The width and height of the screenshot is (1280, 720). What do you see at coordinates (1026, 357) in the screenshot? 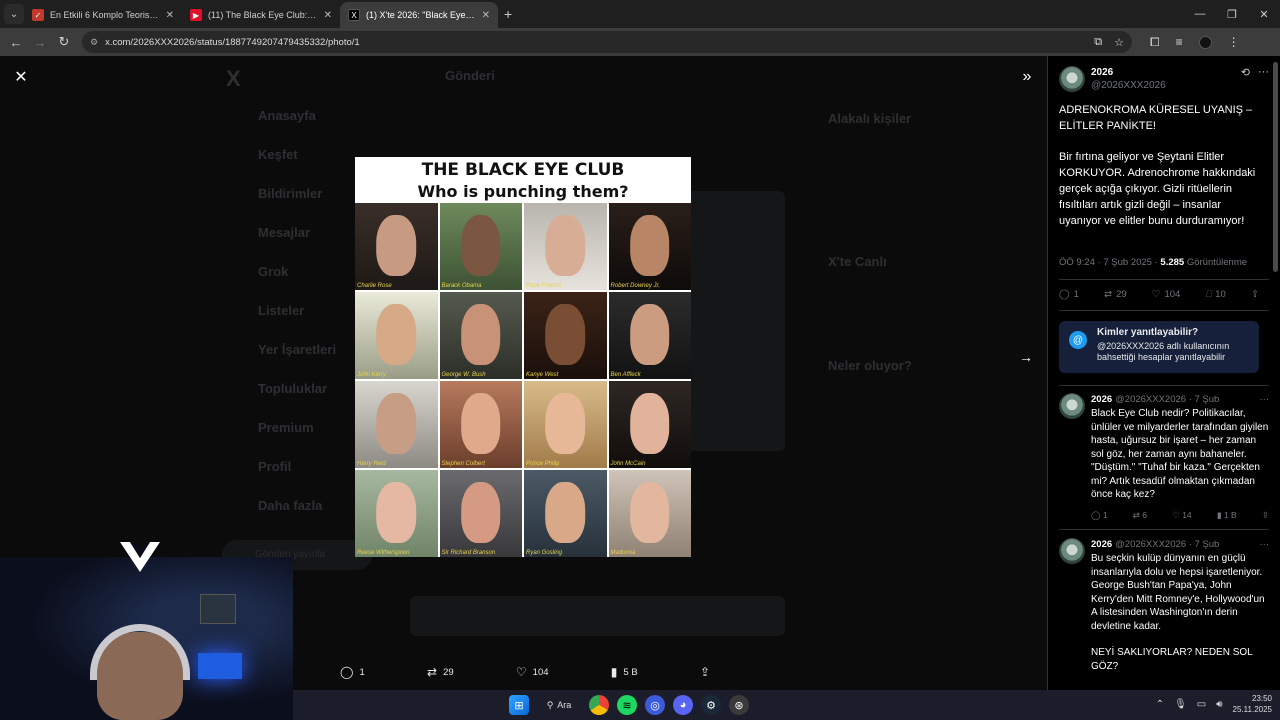
I see `next-photo-arrow-icon: →` at bounding box center [1026, 357].